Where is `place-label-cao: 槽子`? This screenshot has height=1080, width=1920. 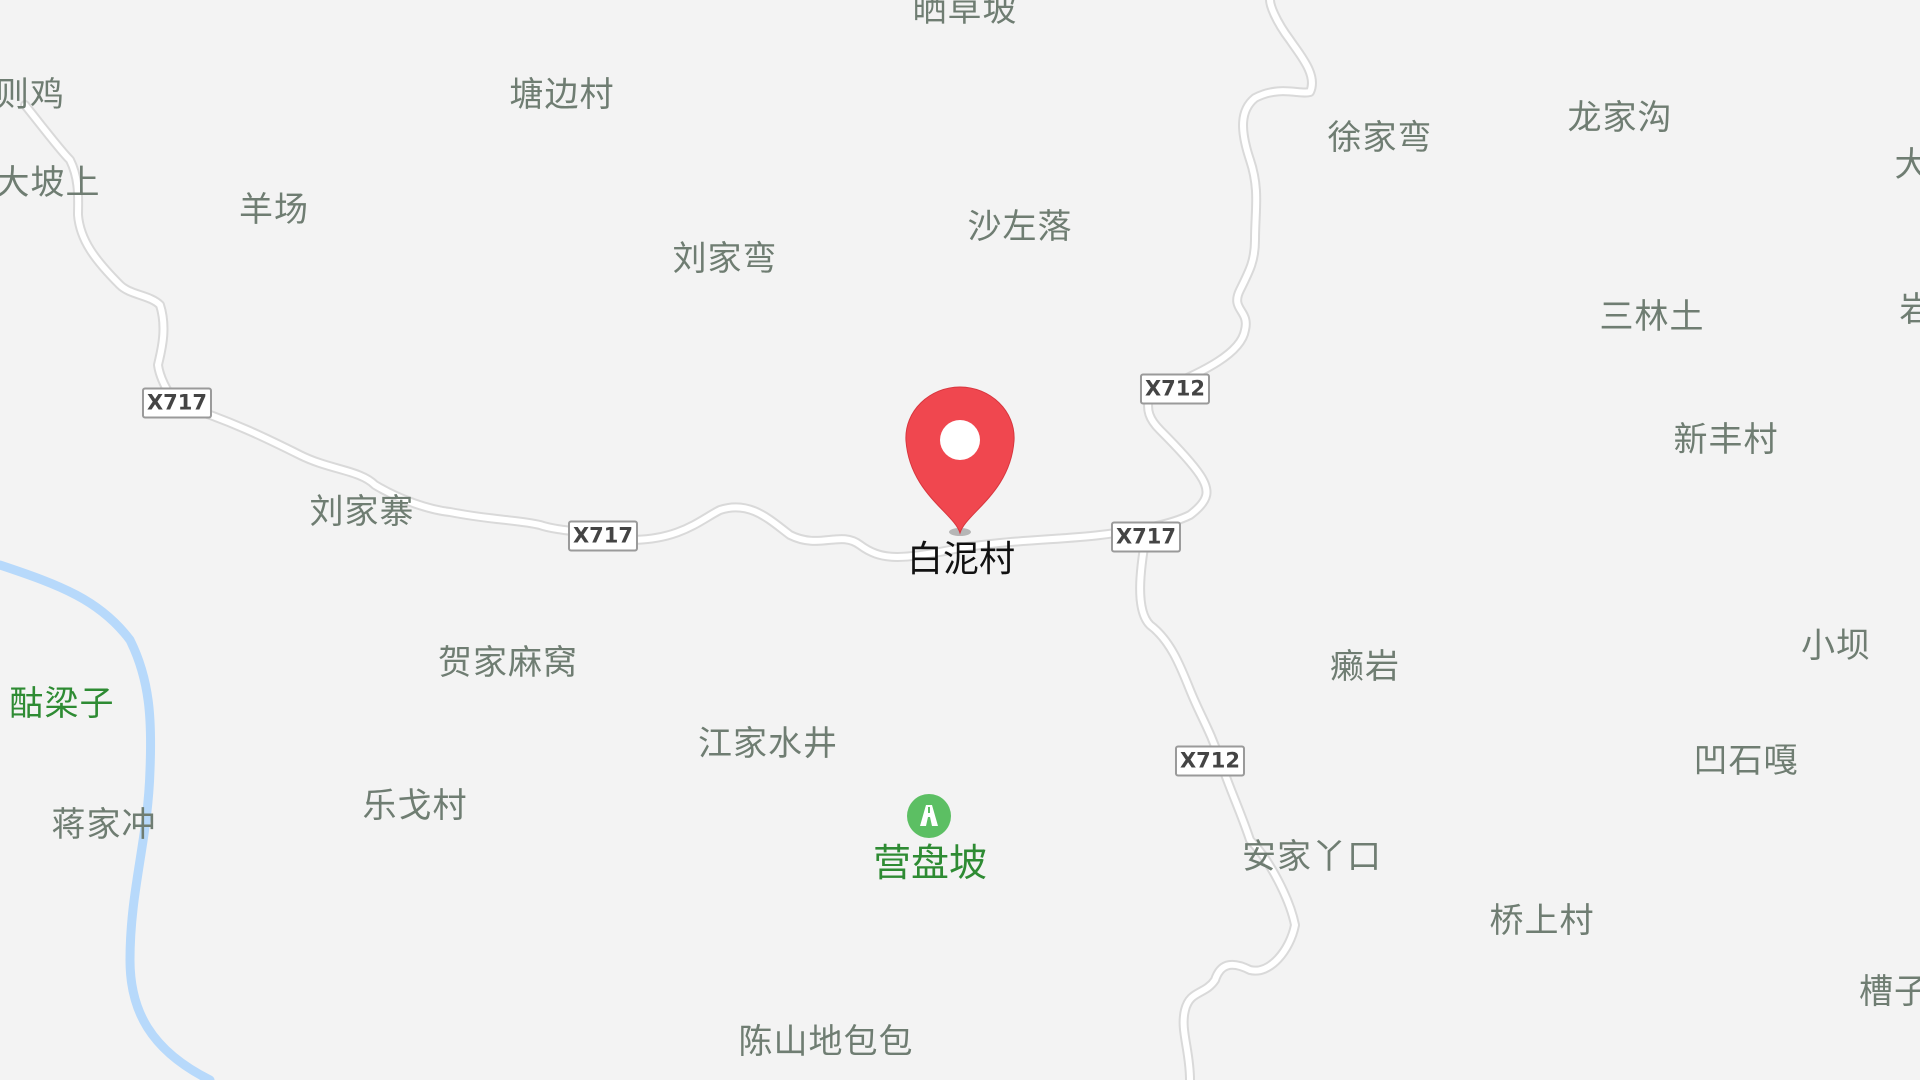 place-label-cao: 槽子 is located at coordinates (1889, 992).